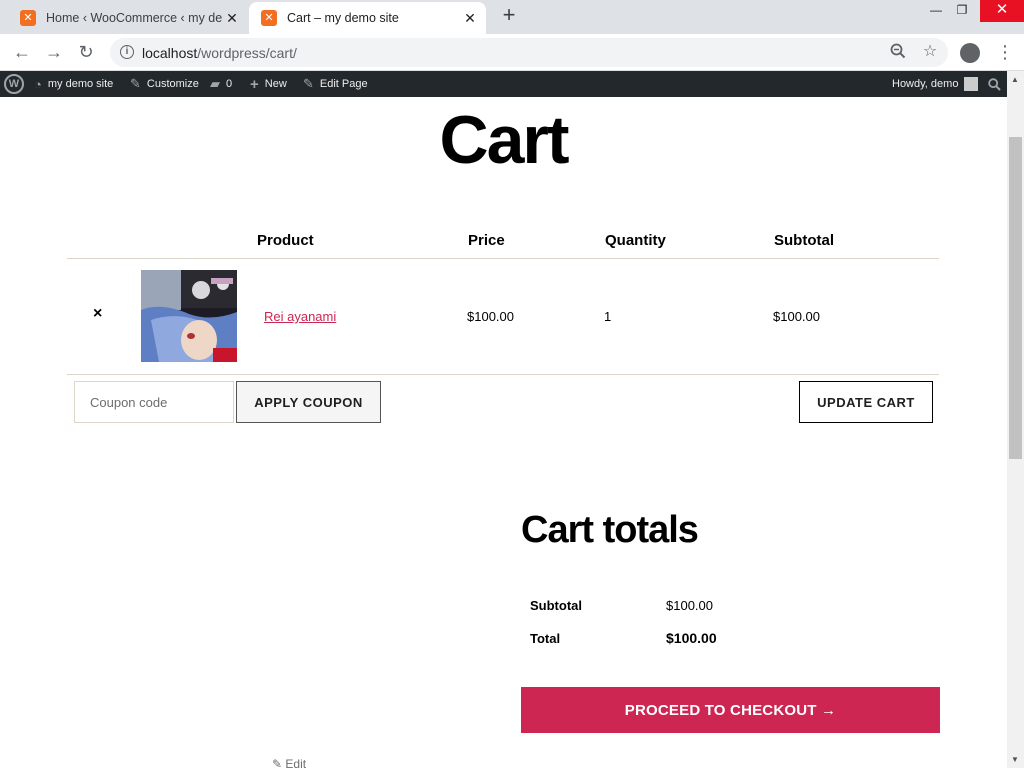 This screenshot has height=768, width=1024. What do you see at coordinates (490, 316) in the screenshot?
I see `product-price: $100.00` at bounding box center [490, 316].